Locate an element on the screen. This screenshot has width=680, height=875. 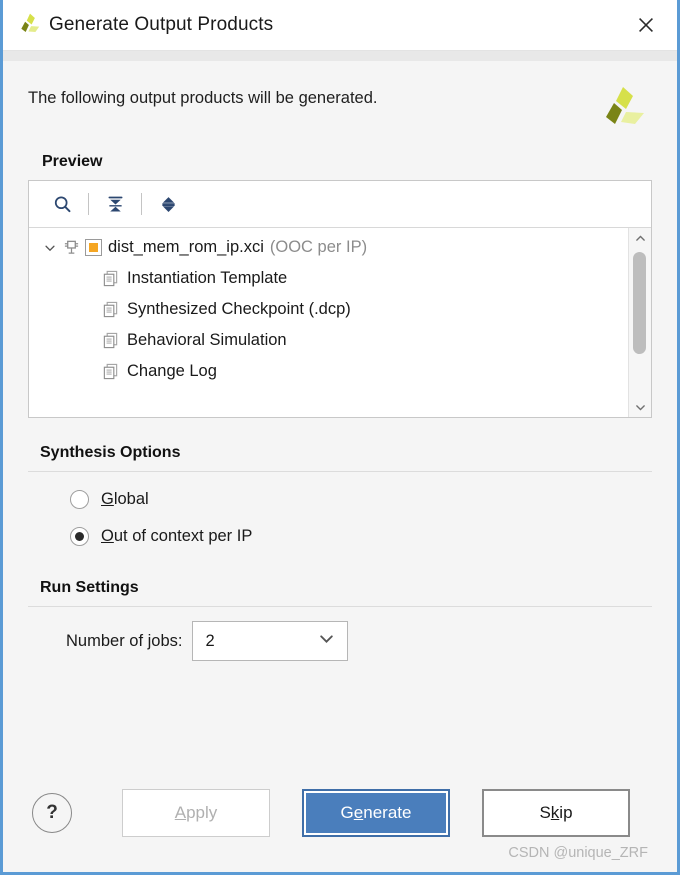
number-of-jobs-row: Number of jobs: 2 is located at coordinates (340, 641).